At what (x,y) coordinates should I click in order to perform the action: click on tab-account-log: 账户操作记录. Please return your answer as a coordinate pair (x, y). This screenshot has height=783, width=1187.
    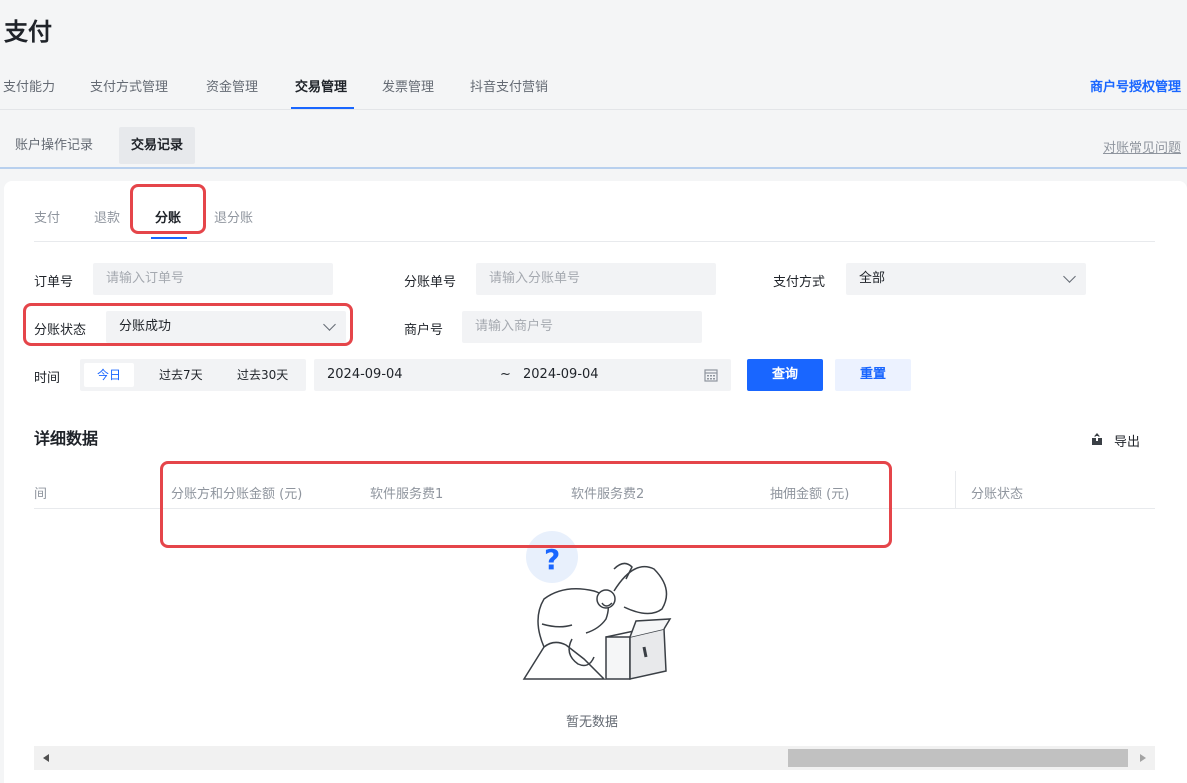
    Looking at the image, I should click on (54, 145).